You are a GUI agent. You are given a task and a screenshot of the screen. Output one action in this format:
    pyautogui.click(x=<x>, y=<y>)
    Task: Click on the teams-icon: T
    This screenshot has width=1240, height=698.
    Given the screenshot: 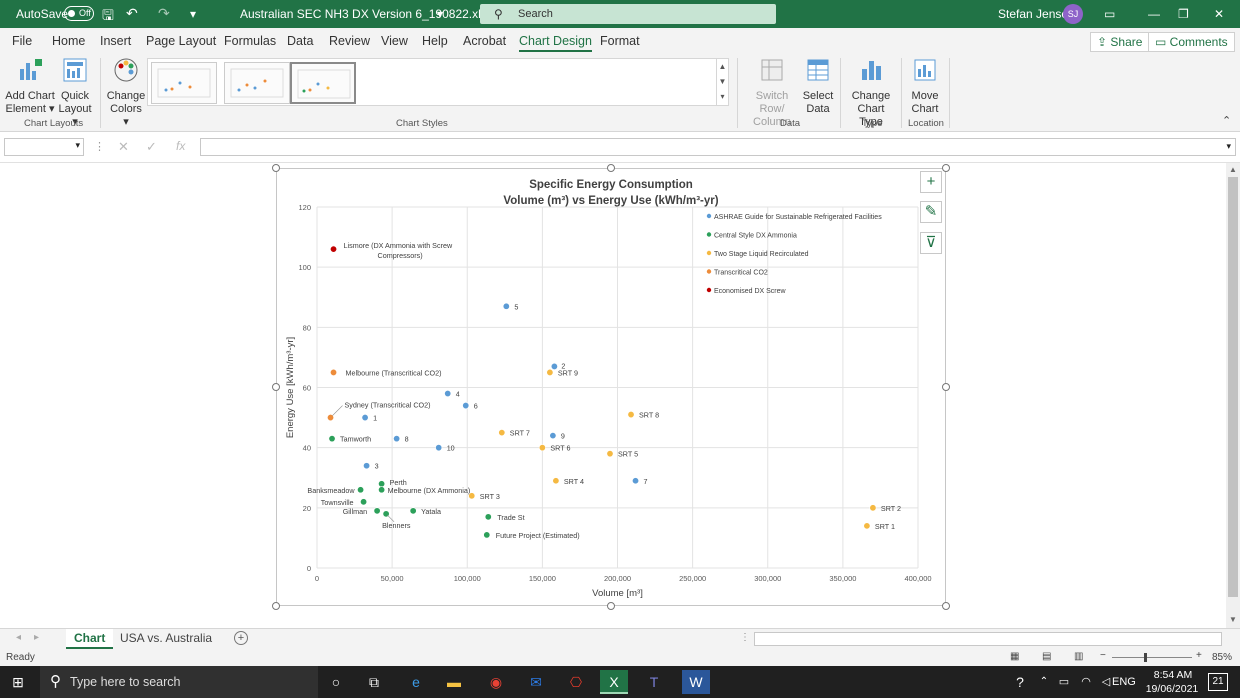 What is the action you would take?
    pyautogui.click(x=654, y=682)
    